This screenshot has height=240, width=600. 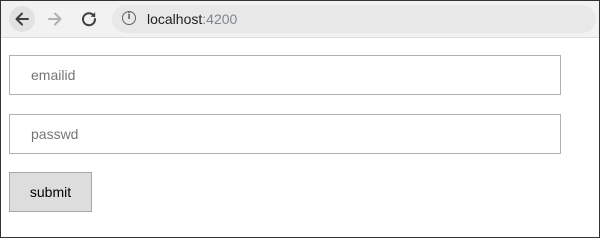 What do you see at coordinates (175, 19) in the screenshot?
I see `url-host: localhost` at bounding box center [175, 19].